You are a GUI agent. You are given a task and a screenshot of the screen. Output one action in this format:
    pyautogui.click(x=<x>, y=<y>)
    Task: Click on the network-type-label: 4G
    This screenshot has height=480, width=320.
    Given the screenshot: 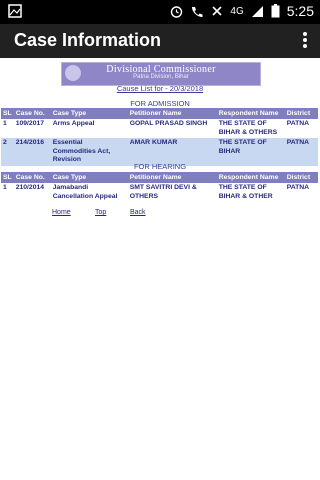 What is the action you would take?
    pyautogui.click(x=237, y=11)
    